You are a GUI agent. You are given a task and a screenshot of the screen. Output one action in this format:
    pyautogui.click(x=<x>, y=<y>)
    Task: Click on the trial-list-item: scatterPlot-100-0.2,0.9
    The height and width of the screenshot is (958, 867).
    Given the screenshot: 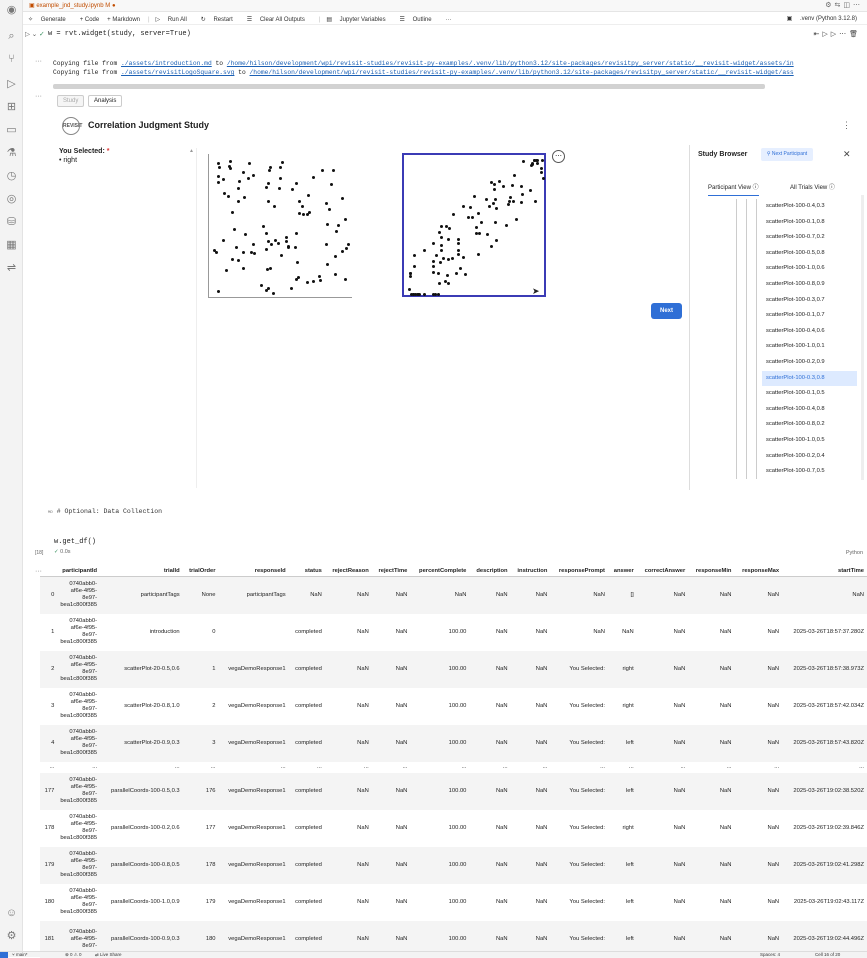 What is the action you would take?
    pyautogui.click(x=809, y=363)
    